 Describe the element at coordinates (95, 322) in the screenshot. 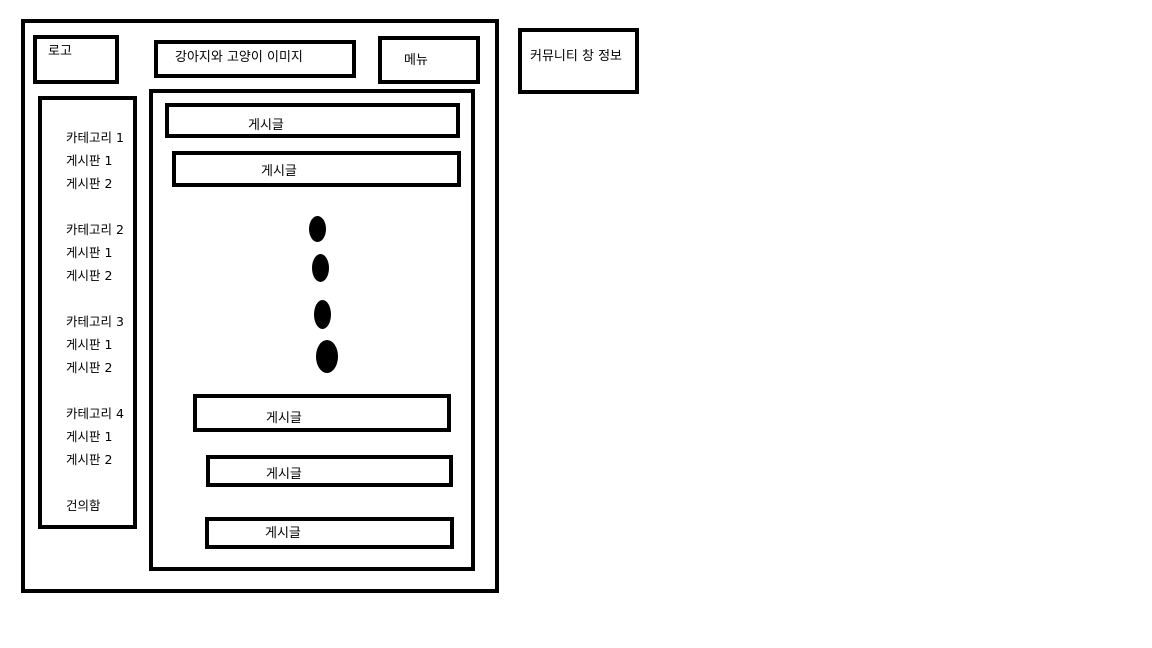

I see `sidebar-category-3: 카테고리 3` at that location.